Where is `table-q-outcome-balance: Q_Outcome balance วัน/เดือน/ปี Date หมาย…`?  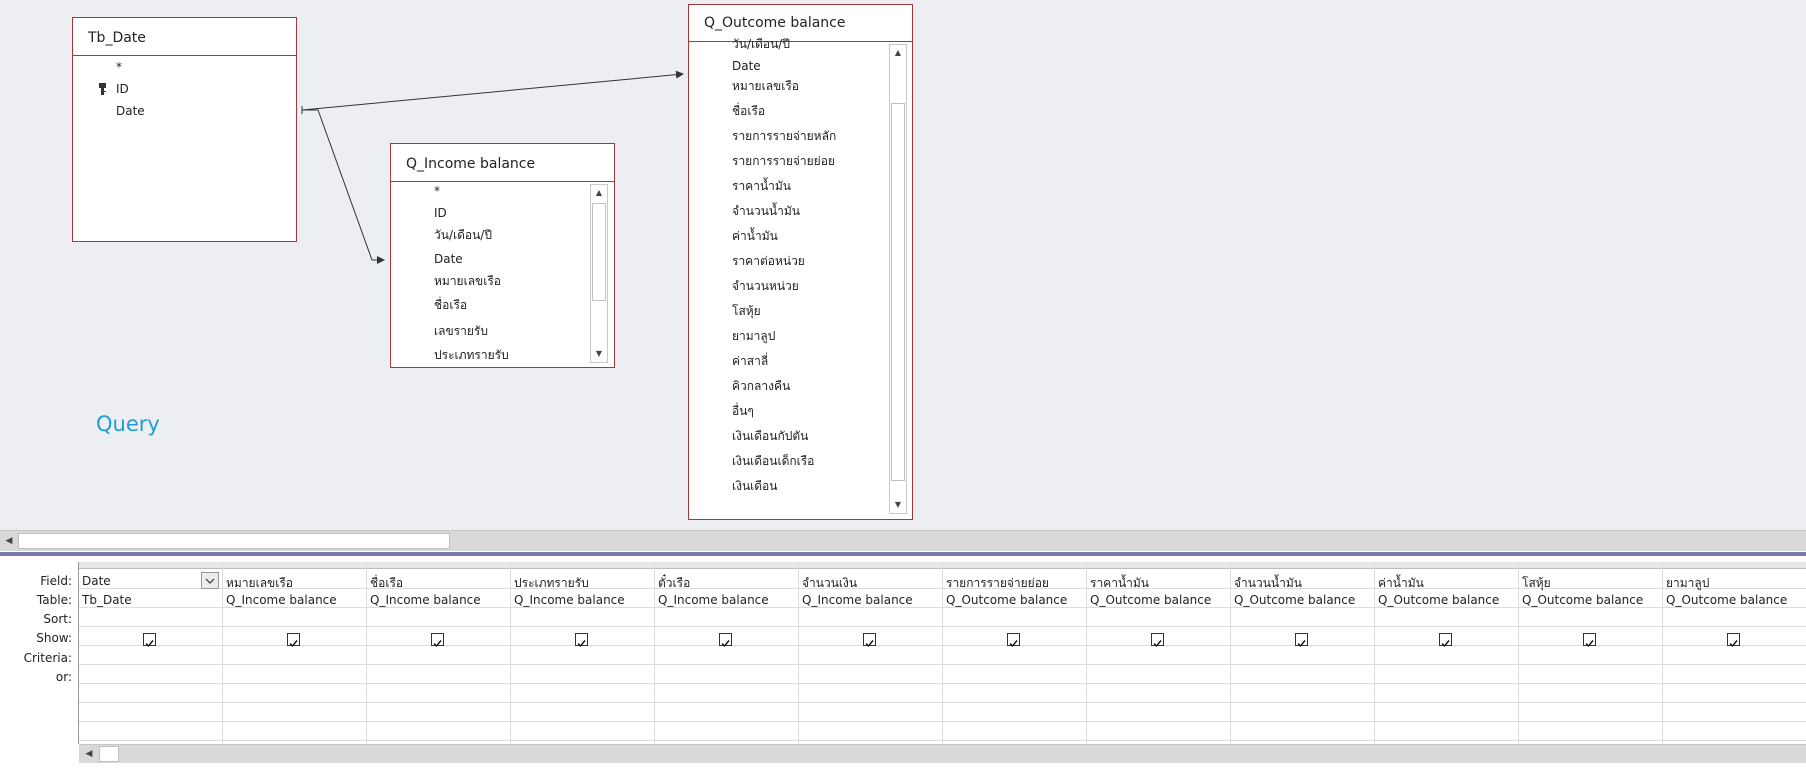
table-q-outcome-balance: Q_Outcome balance วัน/เดือน/ปี Date หมาย… is located at coordinates (800, 262).